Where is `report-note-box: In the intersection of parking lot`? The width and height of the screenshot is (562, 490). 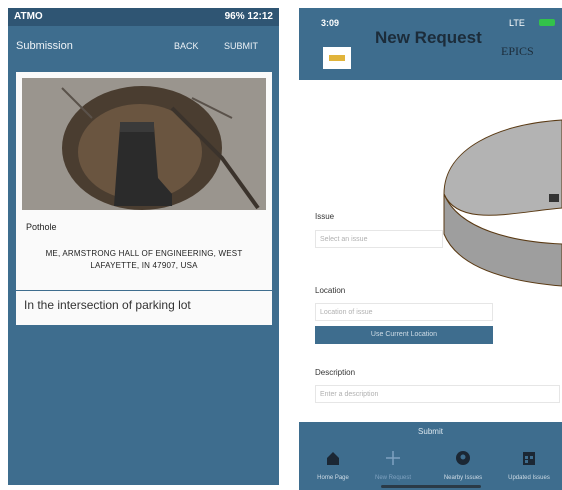 report-note-box: In the intersection of parking lot is located at coordinates (144, 308).